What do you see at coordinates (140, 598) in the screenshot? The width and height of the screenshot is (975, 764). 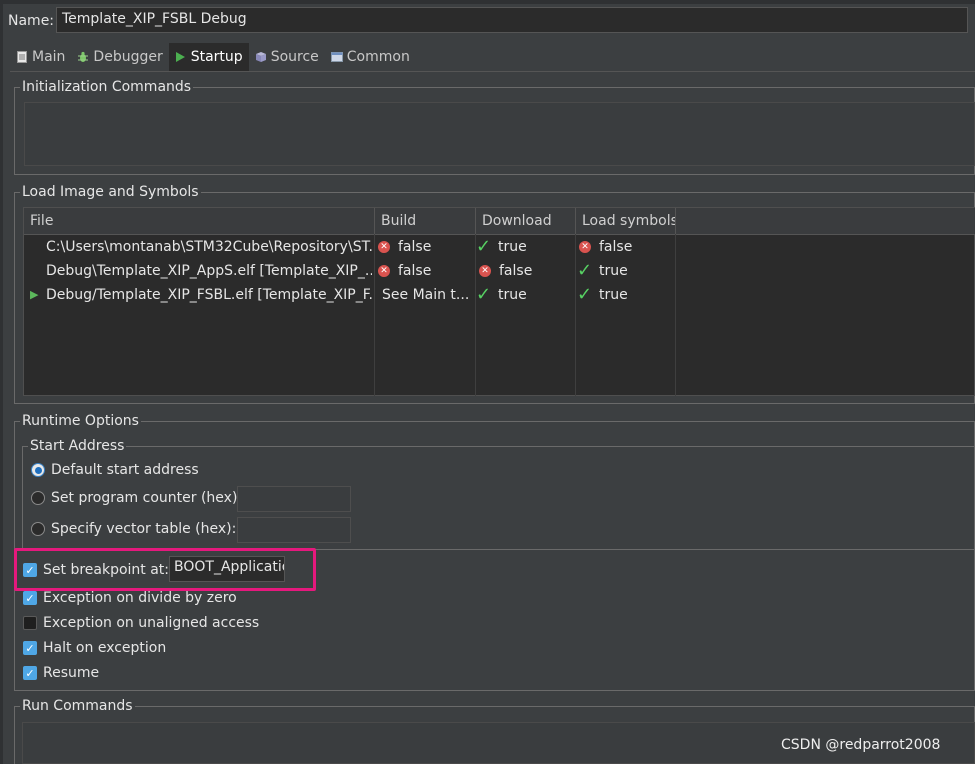 I see `checkbox-label: Exception on divide by zero` at bounding box center [140, 598].